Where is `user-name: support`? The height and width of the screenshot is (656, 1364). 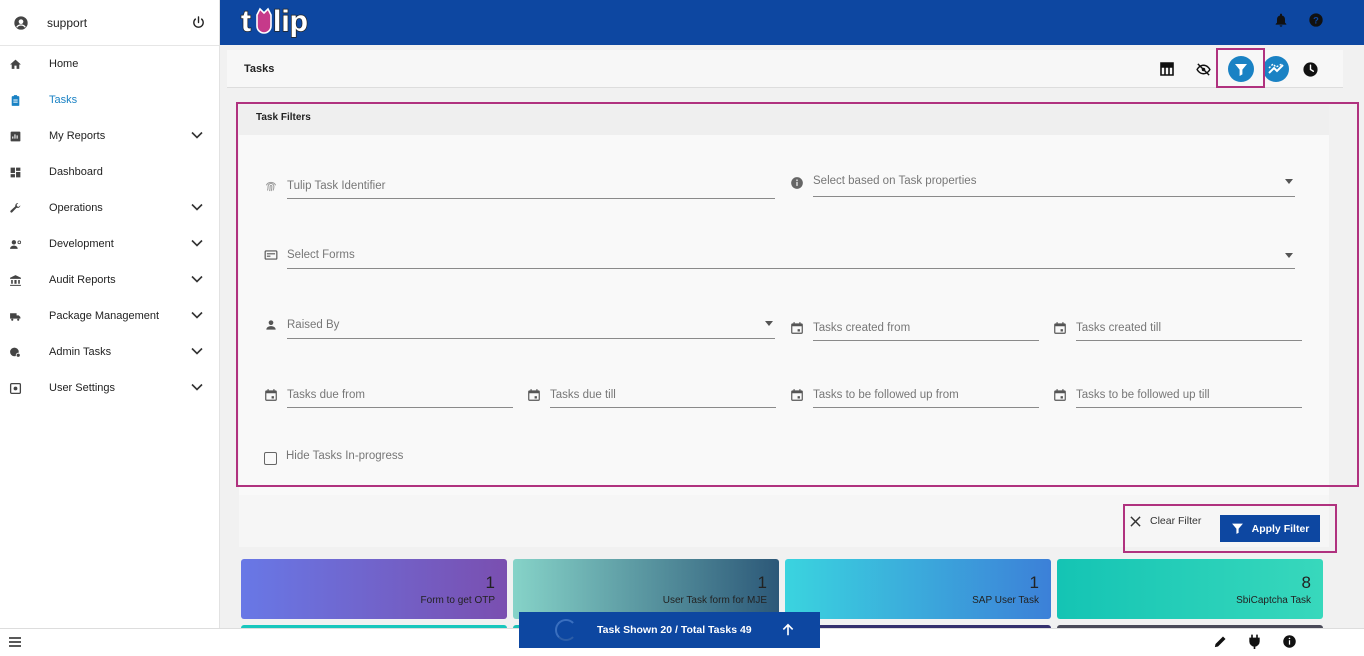
user-name: support is located at coordinates (67, 22).